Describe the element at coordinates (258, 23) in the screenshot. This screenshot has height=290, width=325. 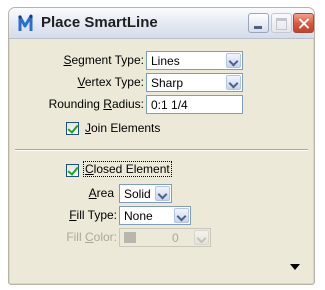
I see `minimize-button` at that location.